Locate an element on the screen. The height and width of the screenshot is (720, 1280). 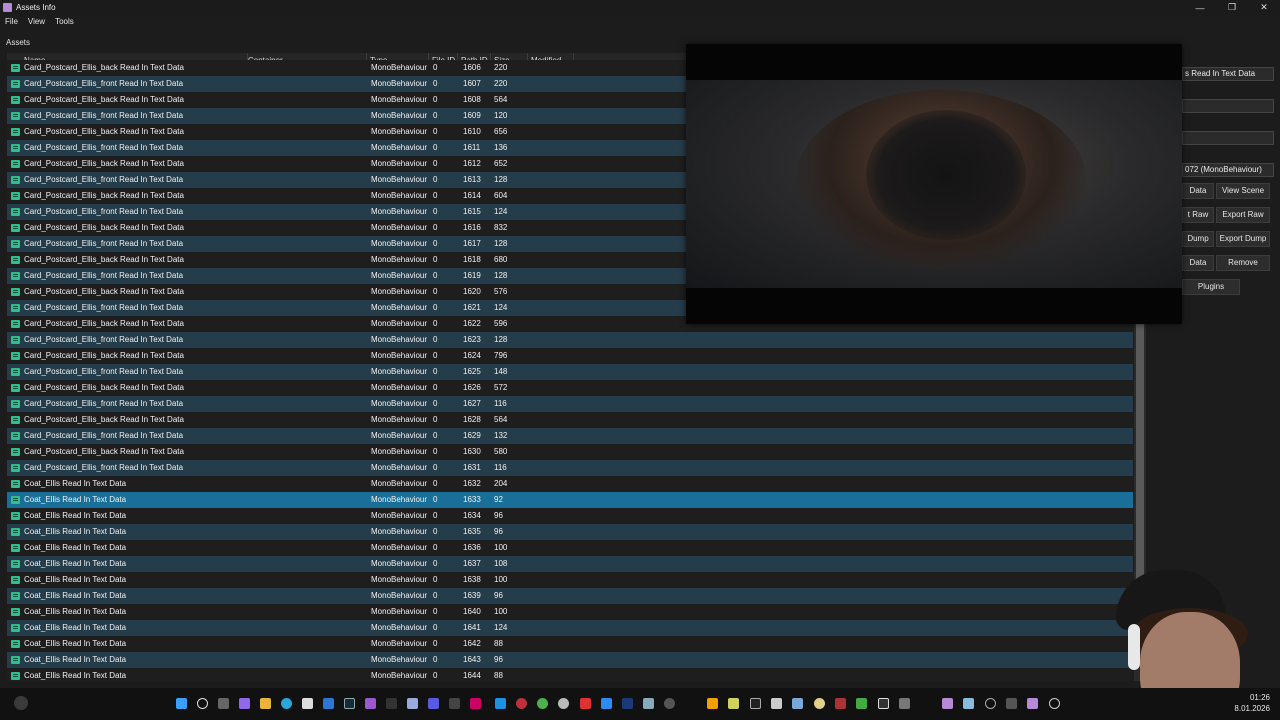
app-icon-box is located at coordinates (904, 703).